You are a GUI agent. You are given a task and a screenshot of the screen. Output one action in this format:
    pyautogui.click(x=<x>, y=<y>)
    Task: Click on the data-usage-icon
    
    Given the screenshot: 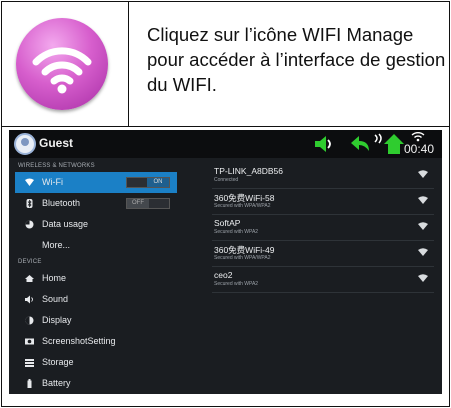 What is the action you would take?
    pyautogui.click(x=29, y=224)
    